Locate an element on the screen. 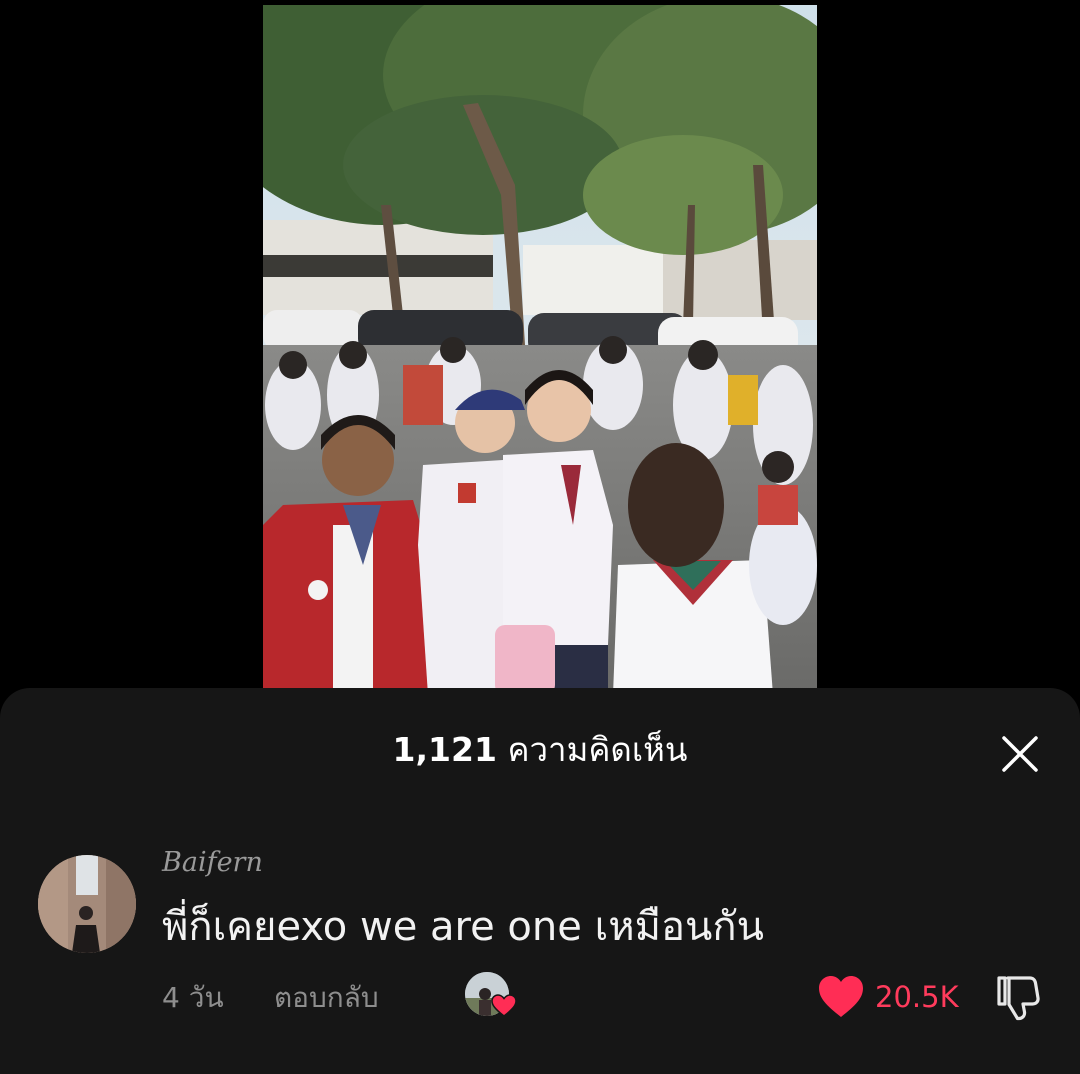 Image resolution: width=1080 pixels, height=1074 pixels. close-button is located at coordinates (1020, 754).